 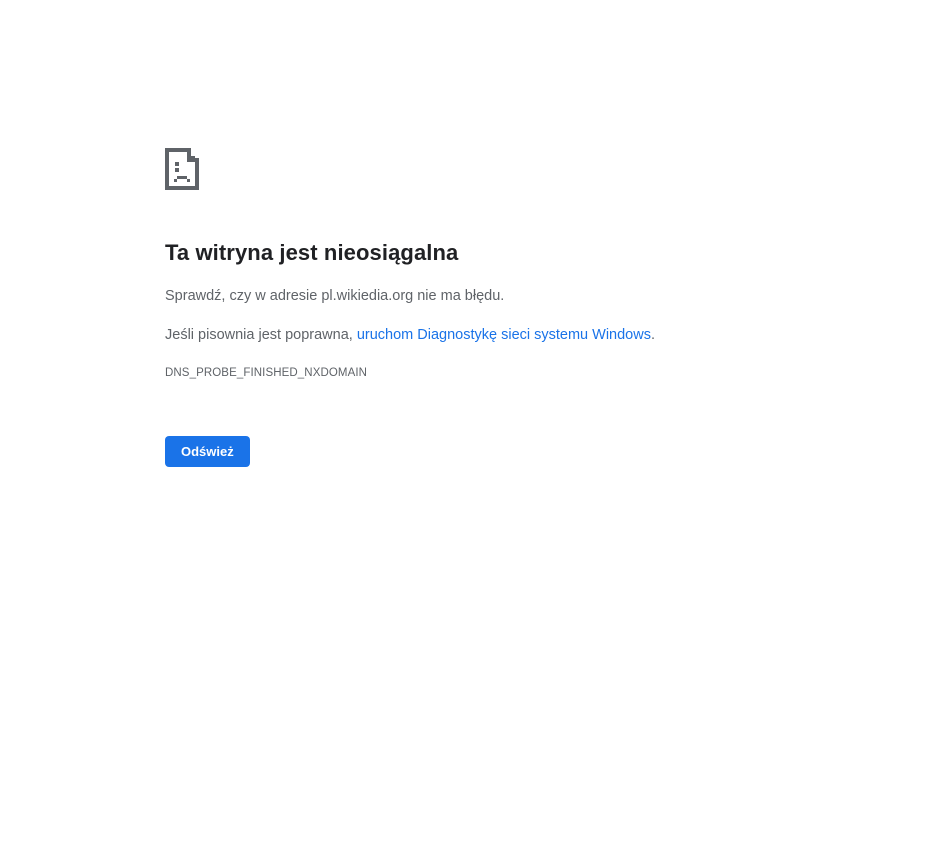 I want to click on page-title: Ta witryna jest nieosiągalna, so click(x=312, y=252).